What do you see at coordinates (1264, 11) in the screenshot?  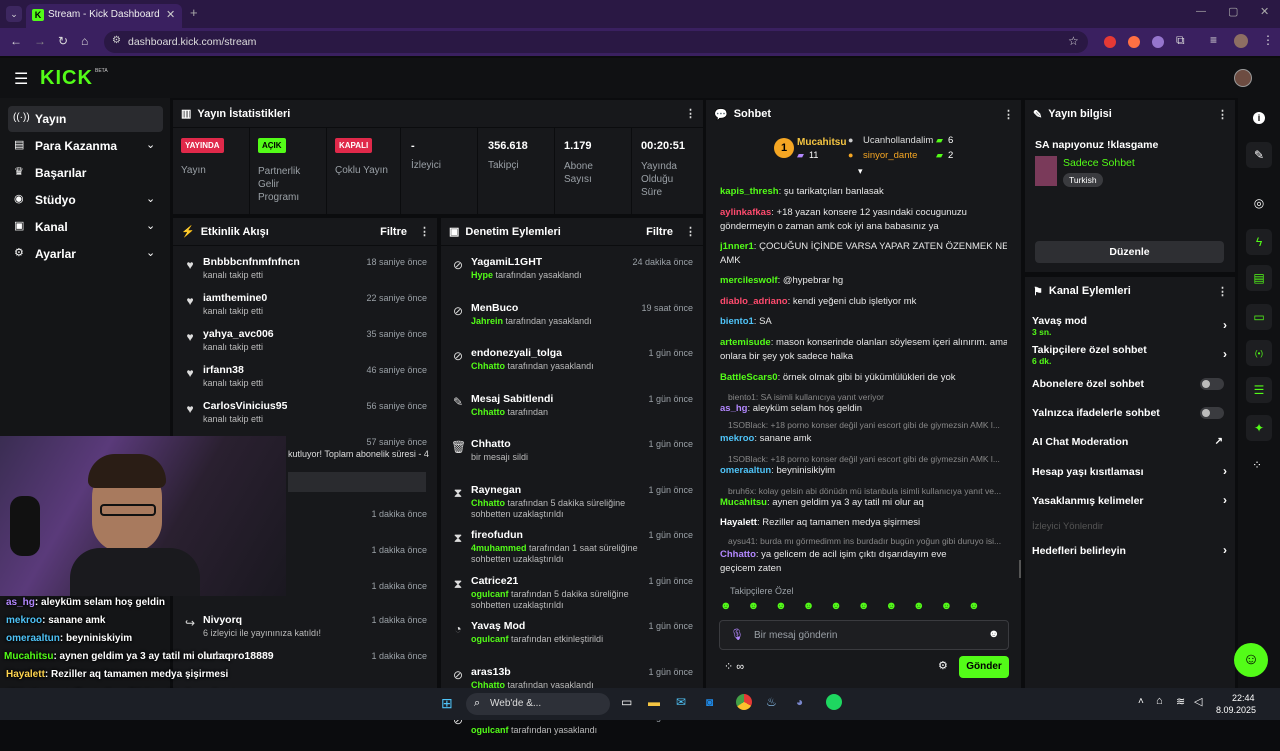 I see `close-window-button: ✕` at bounding box center [1264, 11].